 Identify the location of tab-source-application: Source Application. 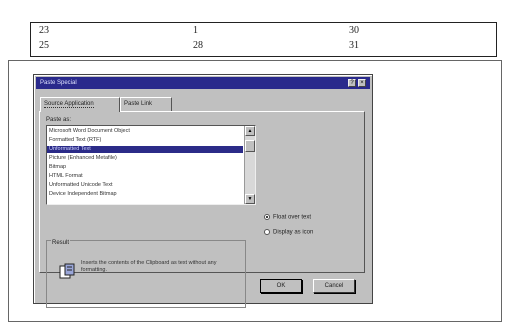
(80, 104).